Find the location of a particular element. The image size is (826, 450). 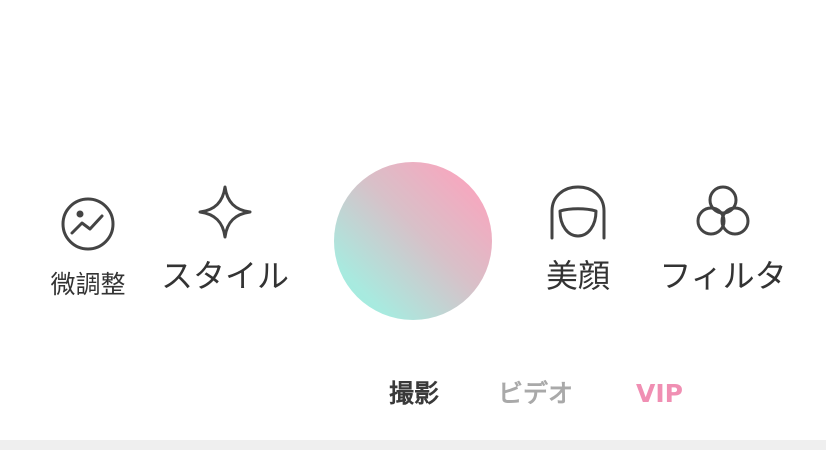

adjust-label: 微調整 is located at coordinates (88, 284).